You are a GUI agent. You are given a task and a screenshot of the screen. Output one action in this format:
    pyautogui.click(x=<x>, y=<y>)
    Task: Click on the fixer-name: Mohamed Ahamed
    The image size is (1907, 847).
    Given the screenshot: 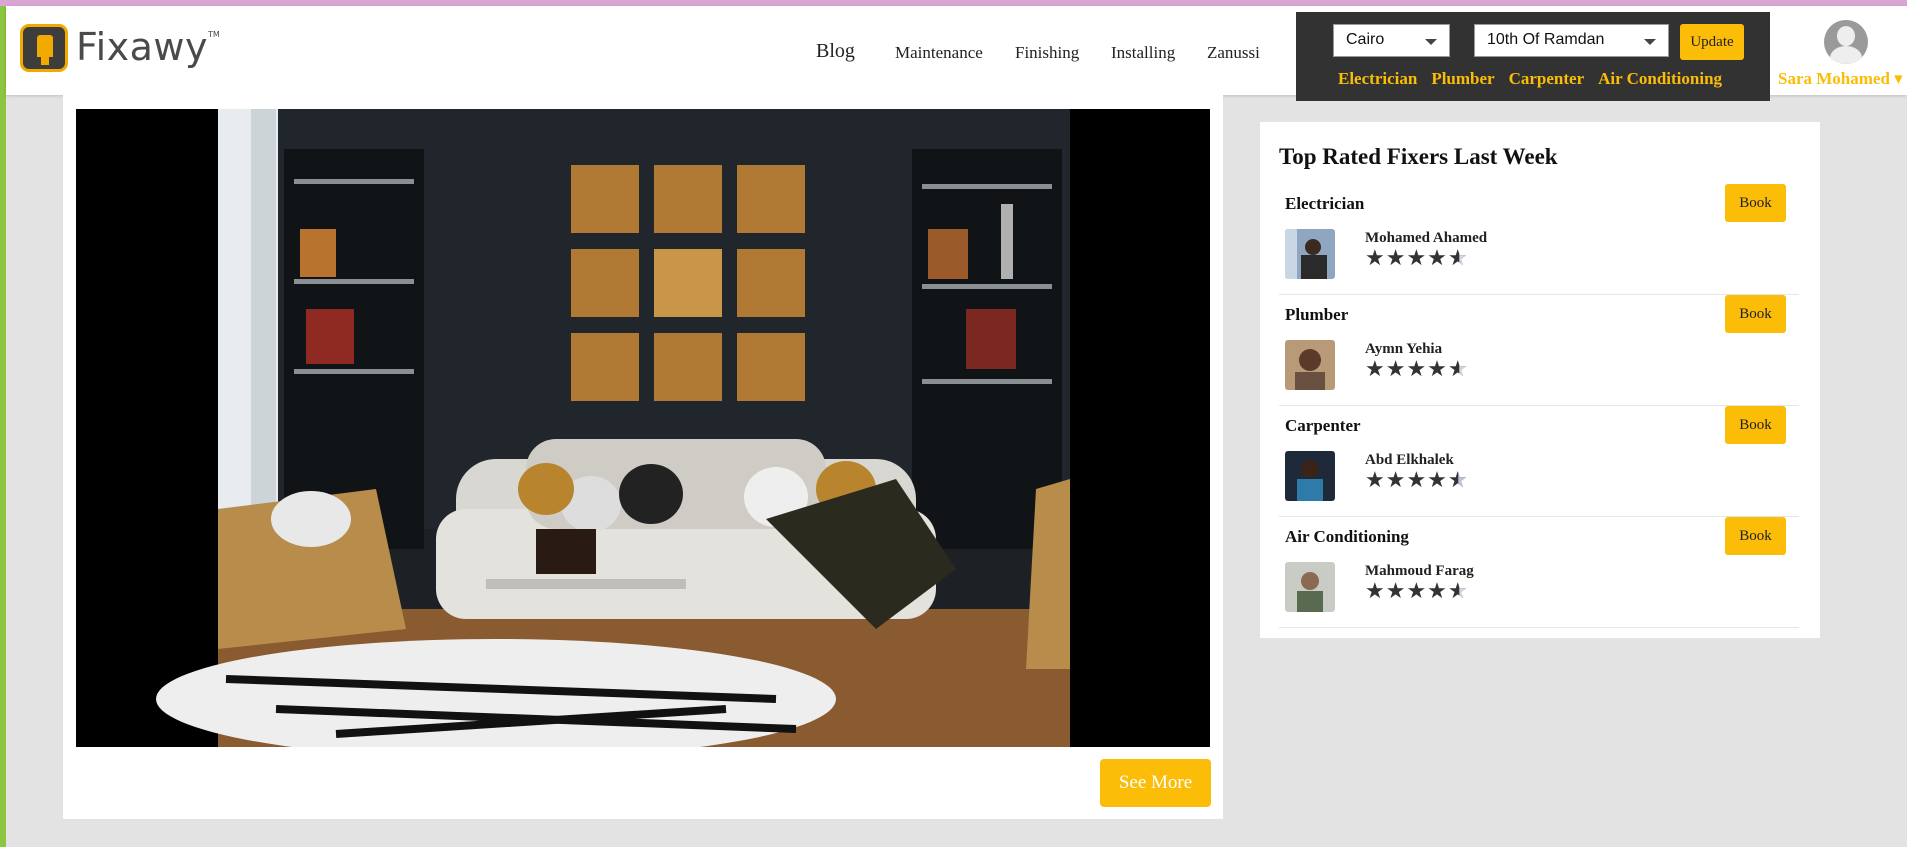 What is the action you would take?
    pyautogui.click(x=1426, y=238)
    